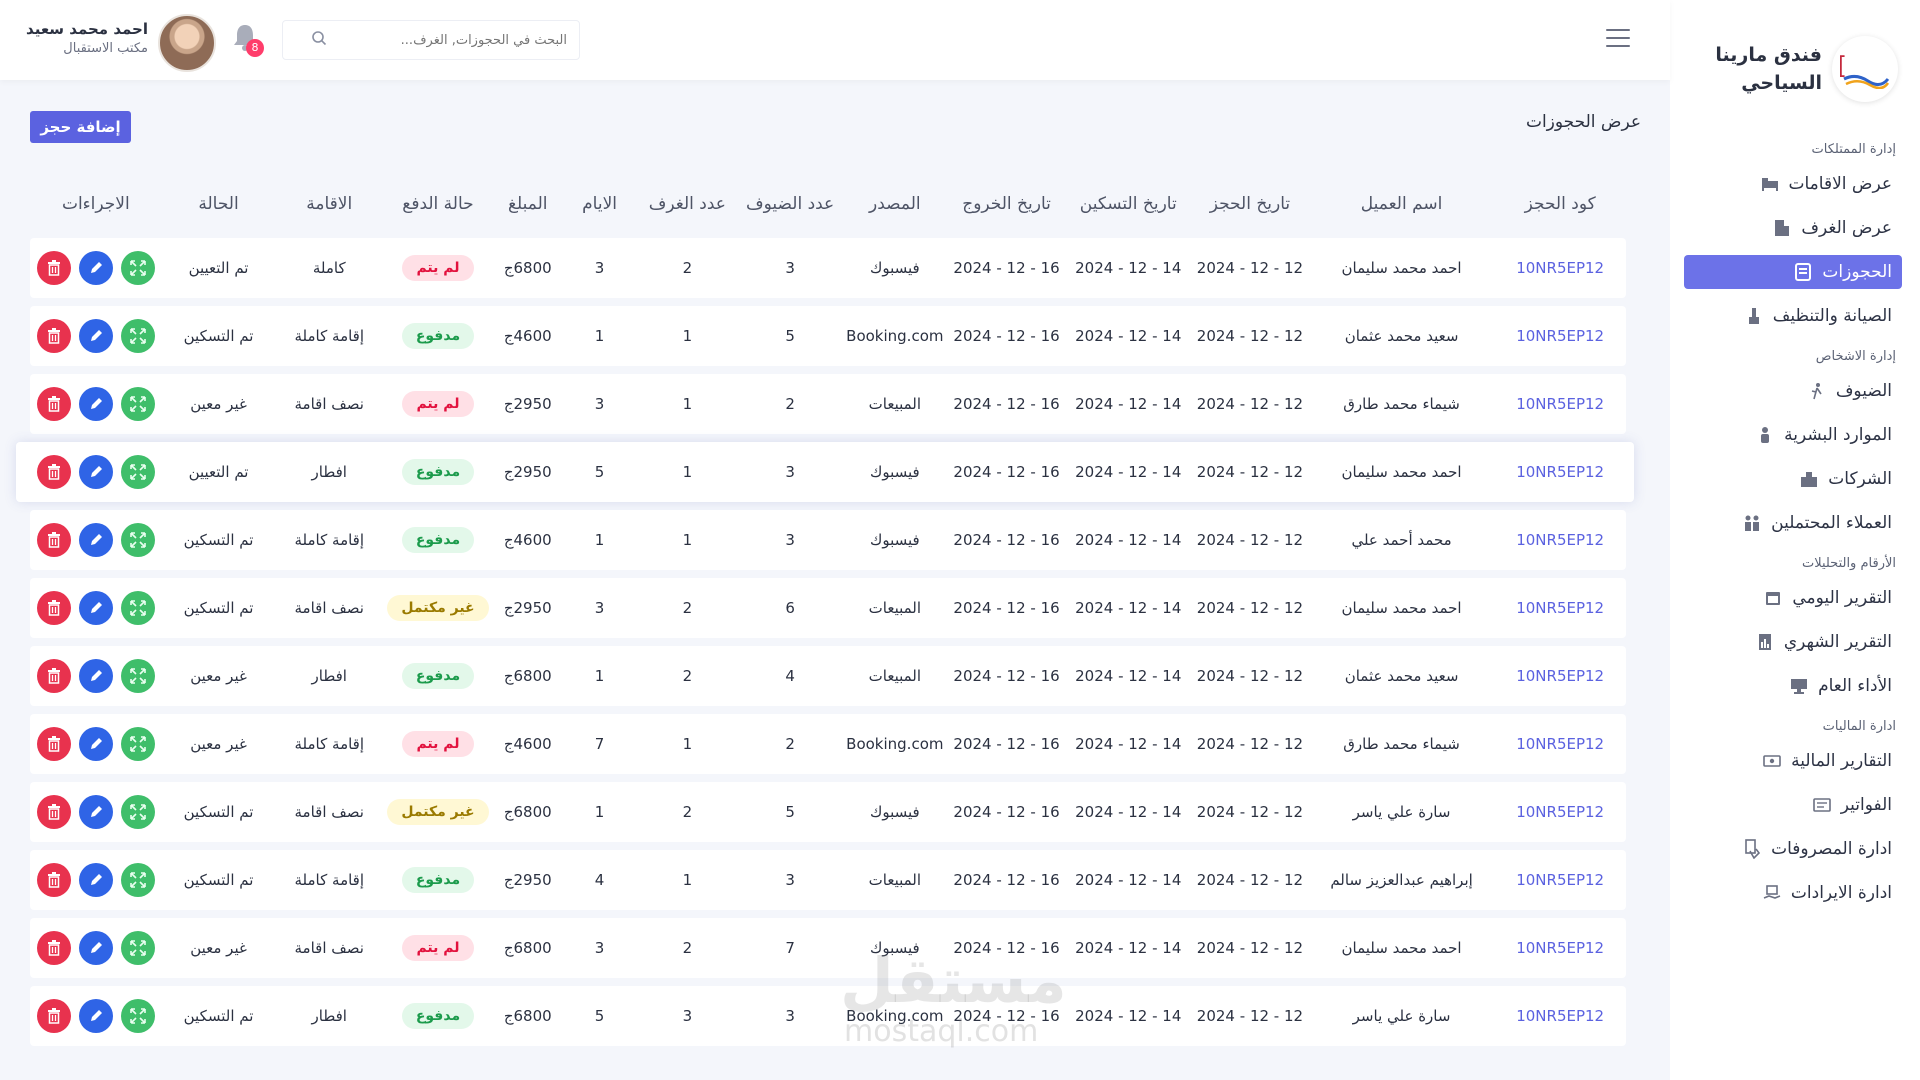 The image size is (1920, 1080). Describe the element at coordinates (1618, 39) in the screenshot. I see `menu-toggle-icon` at that location.